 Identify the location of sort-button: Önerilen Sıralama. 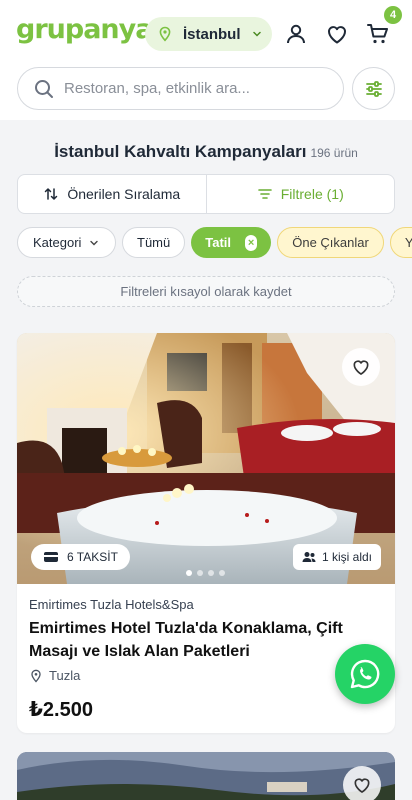
(112, 194).